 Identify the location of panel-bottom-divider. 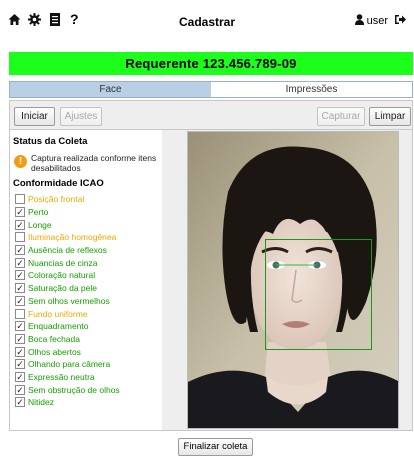
(211, 430).